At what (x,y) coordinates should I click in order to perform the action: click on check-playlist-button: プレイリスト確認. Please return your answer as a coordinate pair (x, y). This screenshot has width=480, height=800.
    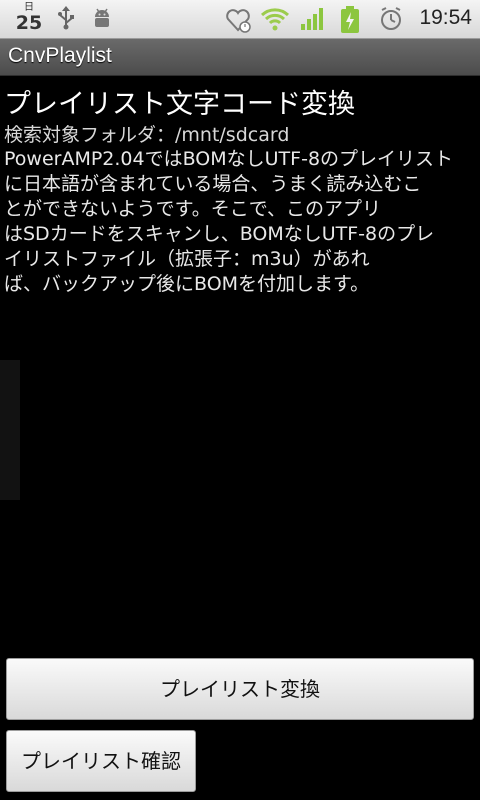
    Looking at the image, I should click on (101, 761).